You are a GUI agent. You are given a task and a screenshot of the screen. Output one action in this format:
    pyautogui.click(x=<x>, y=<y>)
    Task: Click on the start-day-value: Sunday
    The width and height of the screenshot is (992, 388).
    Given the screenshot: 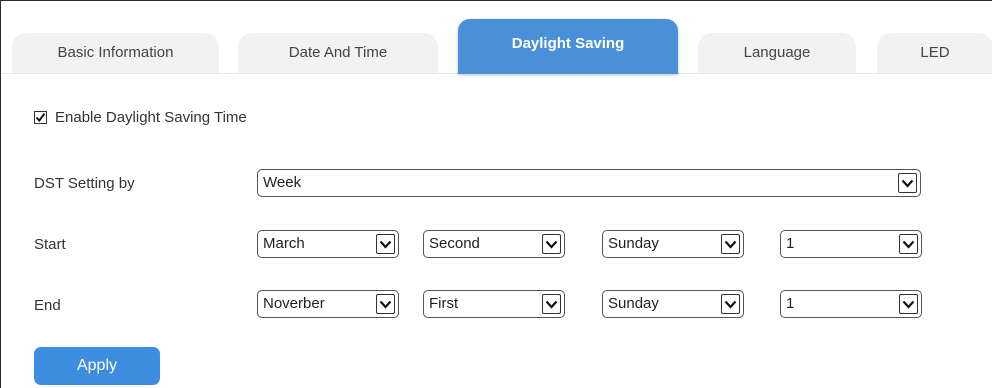 What is the action you would take?
    pyautogui.click(x=633, y=243)
    